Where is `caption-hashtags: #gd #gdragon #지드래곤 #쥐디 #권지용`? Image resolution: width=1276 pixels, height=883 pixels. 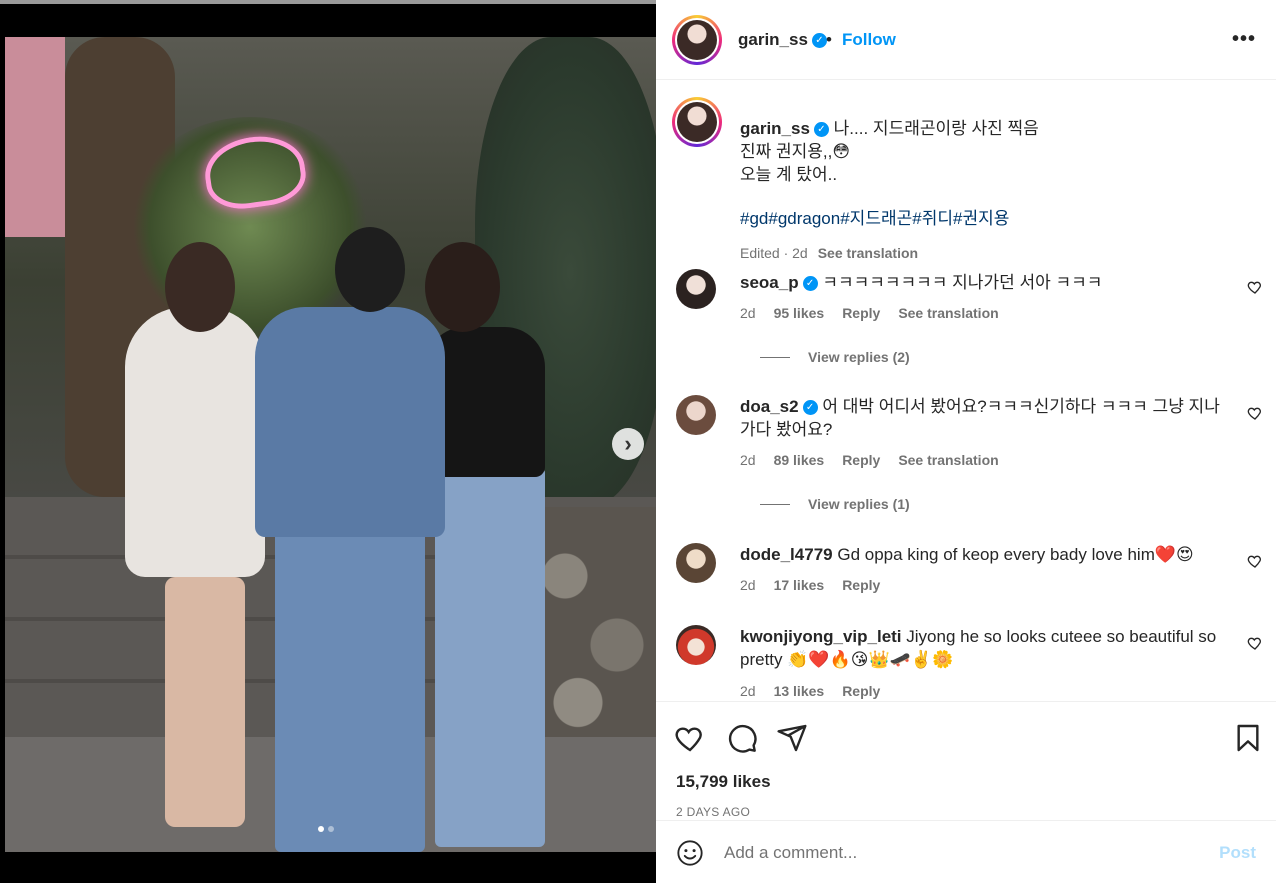 caption-hashtags: #gd #gdragon #지드래곤 #쥐디 #권지용 is located at coordinates (1000, 218).